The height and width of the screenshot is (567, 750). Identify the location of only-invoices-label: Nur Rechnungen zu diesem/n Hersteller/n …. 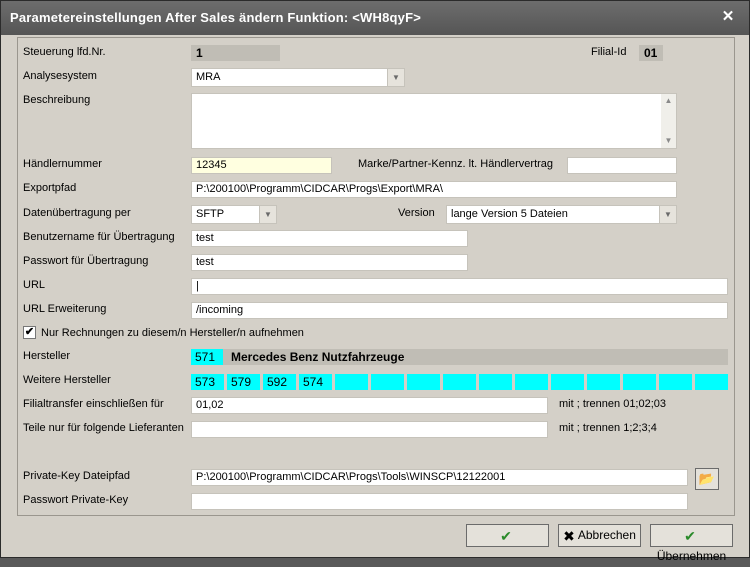
(172, 333).